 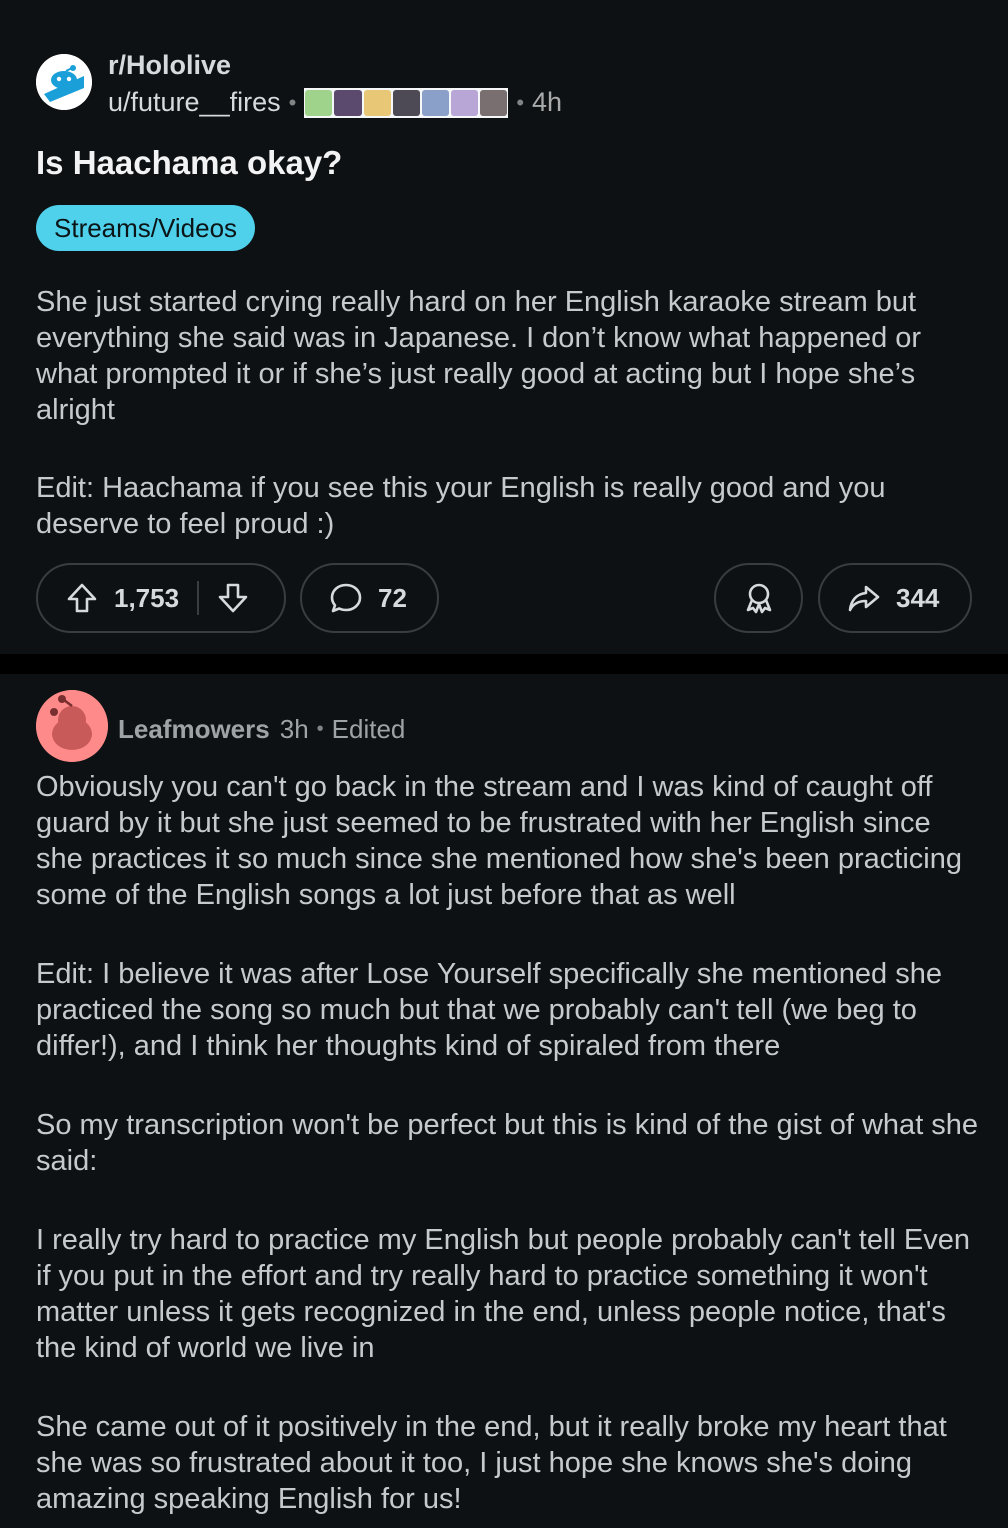 I want to click on edited-label: Edited, so click(x=368, y=729).